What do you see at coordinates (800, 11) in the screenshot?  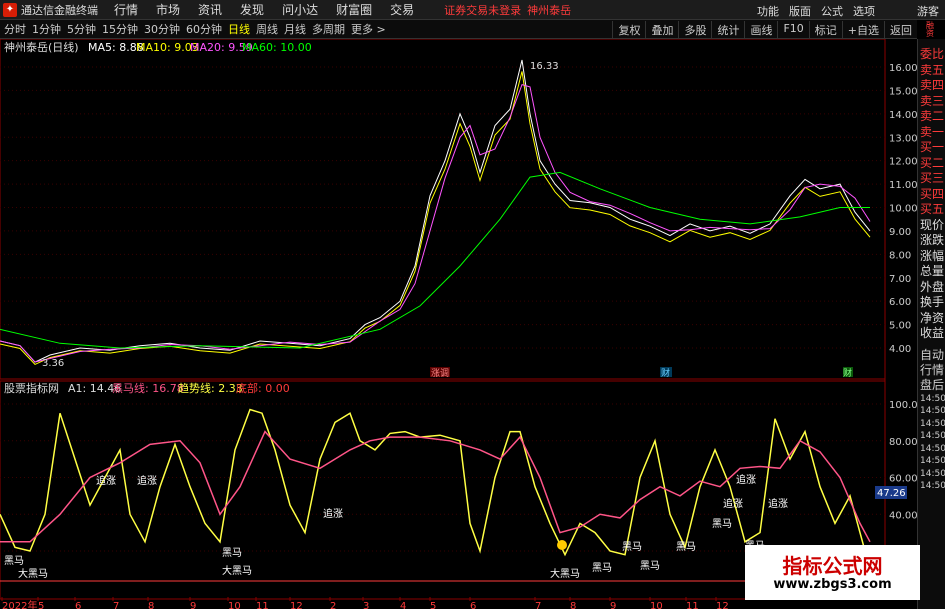 I see `menu-item-layout: 版面` at bounding box center [800, 11].